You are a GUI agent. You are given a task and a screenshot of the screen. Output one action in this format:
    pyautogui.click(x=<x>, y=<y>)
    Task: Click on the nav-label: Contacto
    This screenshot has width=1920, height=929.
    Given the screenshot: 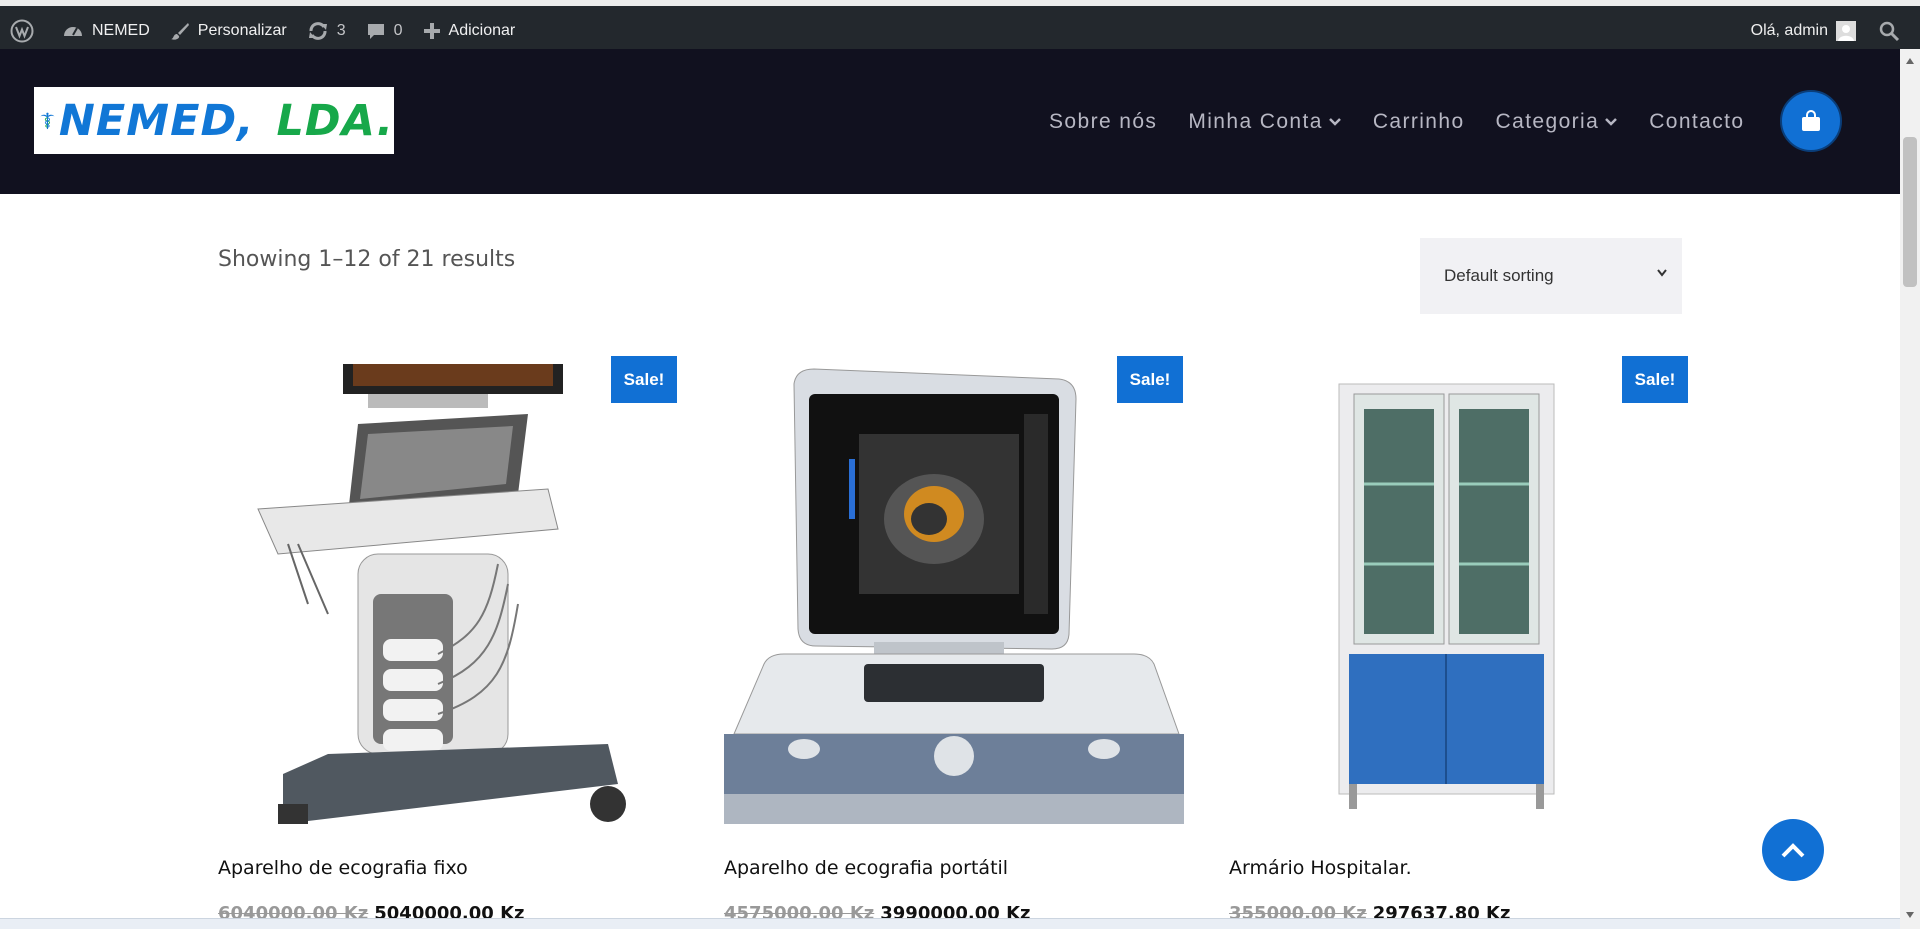 What is the action you would take?
    pyautogui.click(x=1697, y=121)
    